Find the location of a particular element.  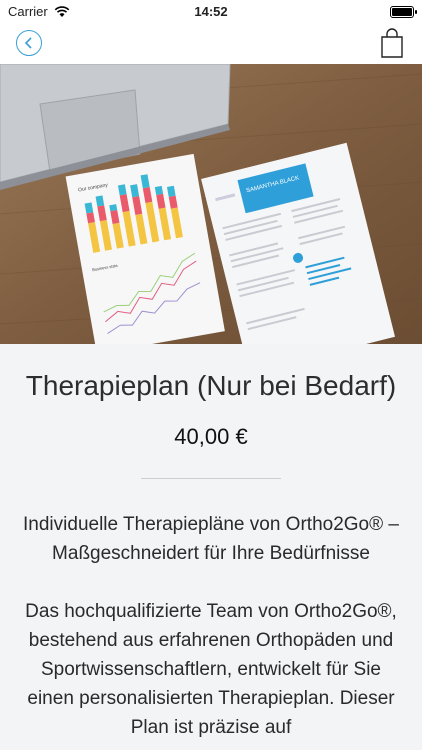

back-button is located at coordinates (29, 43).